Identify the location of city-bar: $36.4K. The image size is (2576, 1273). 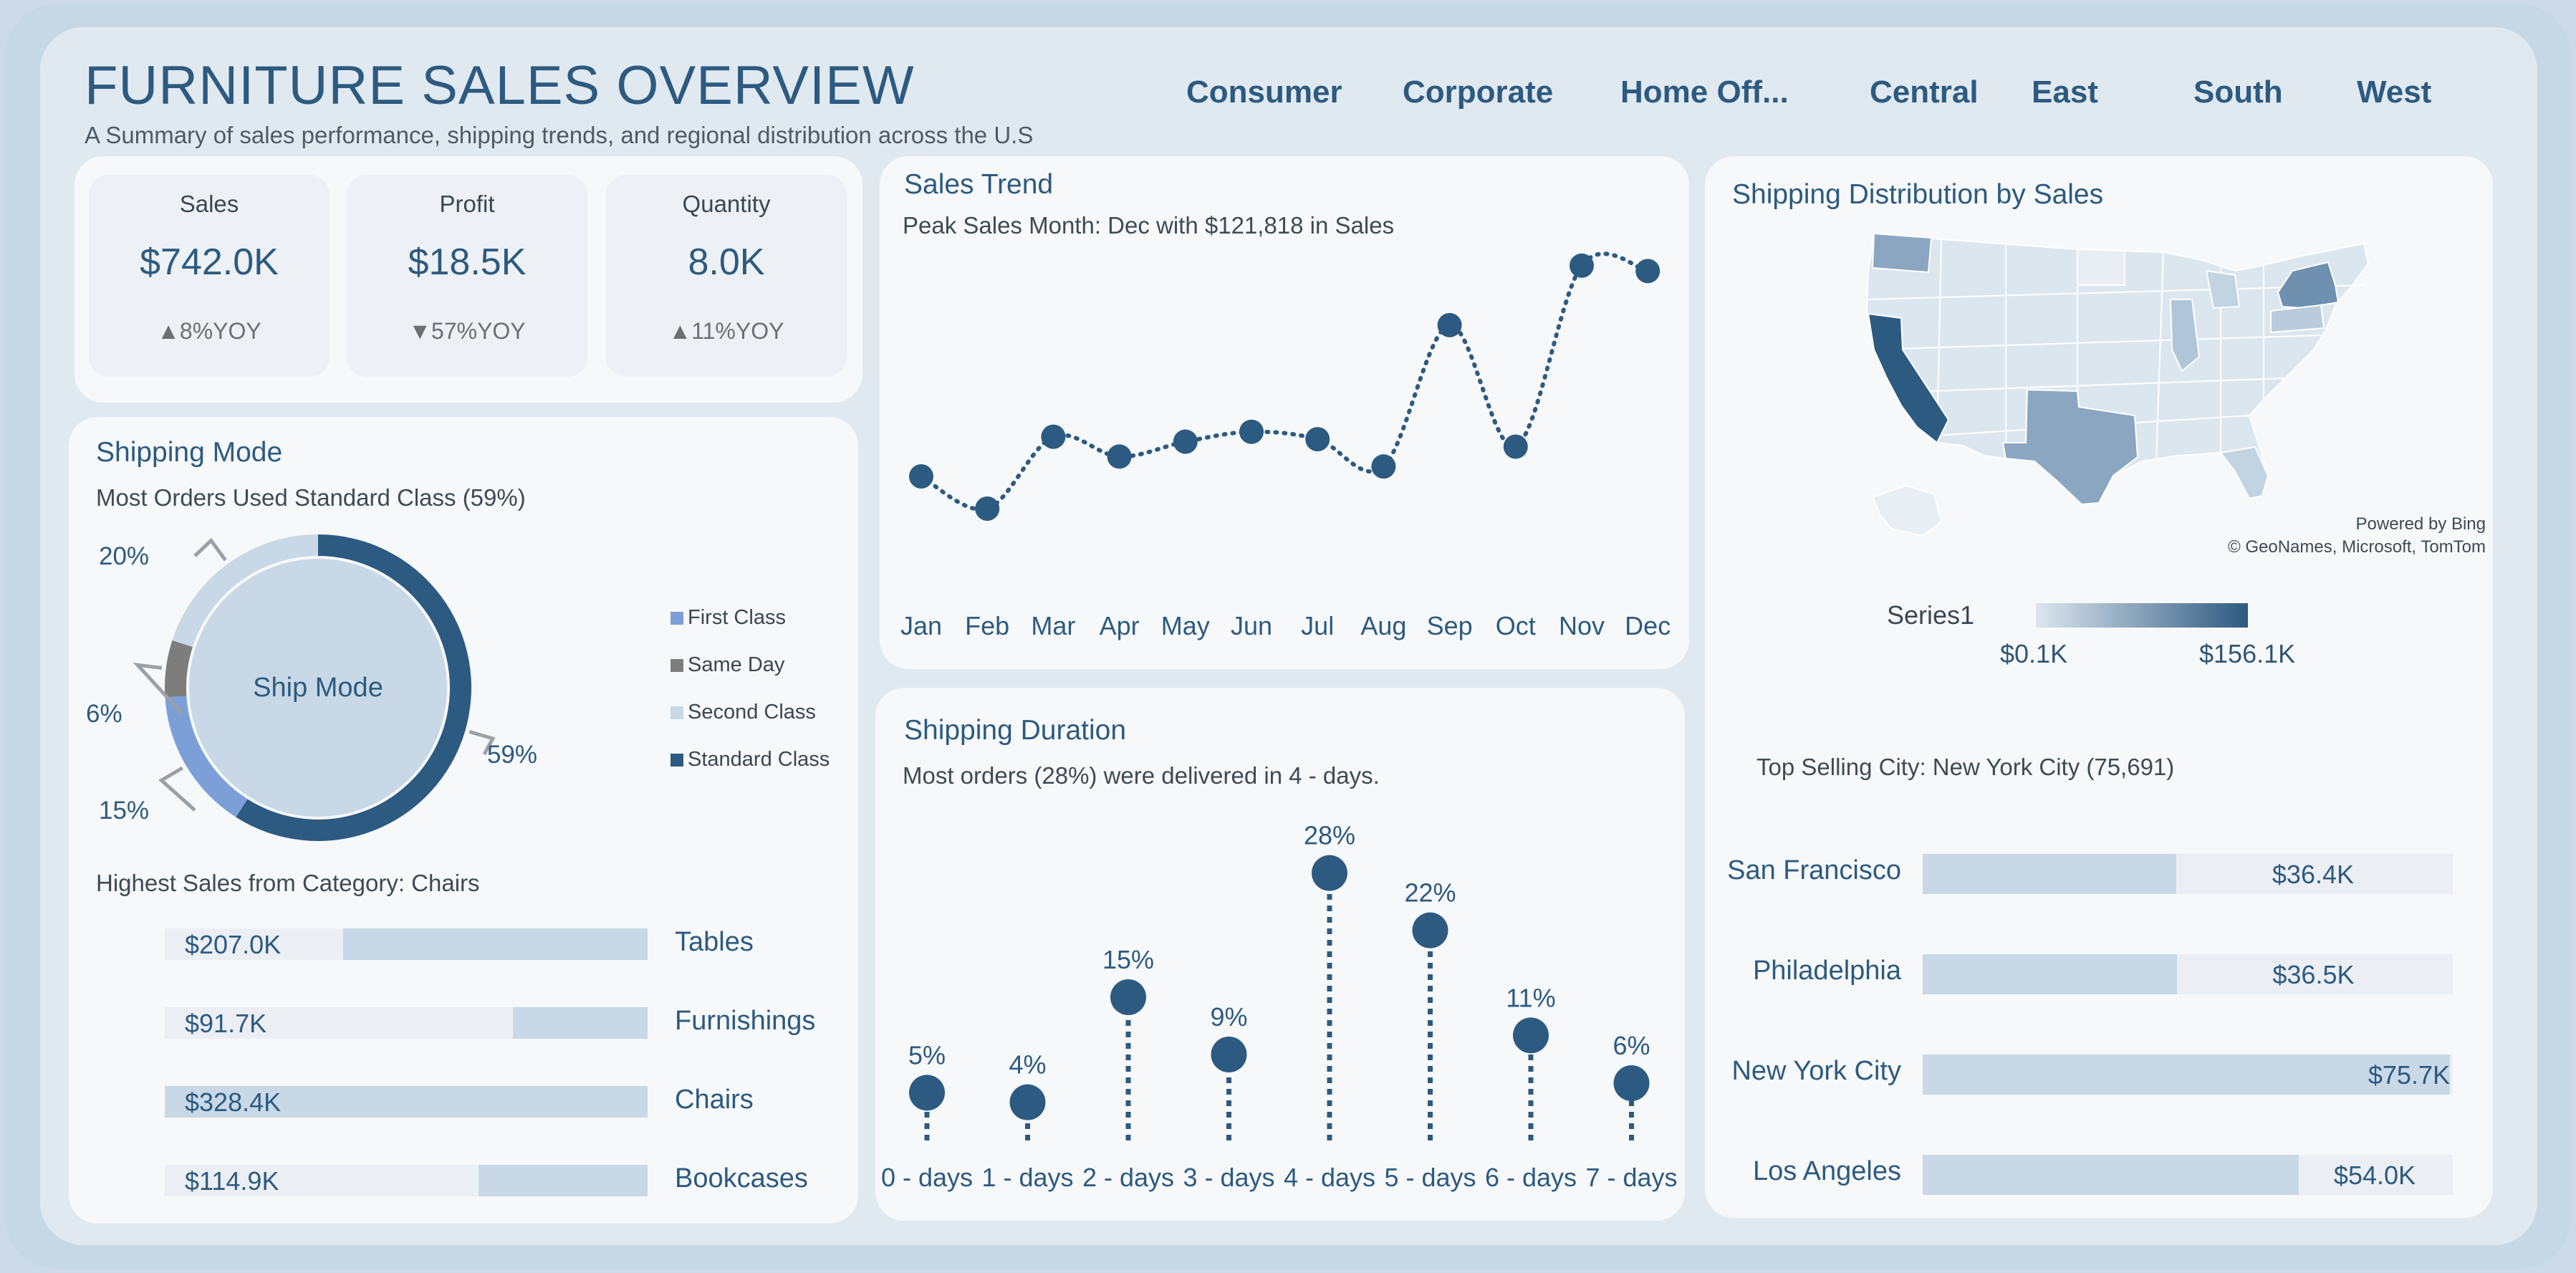
(2188, 874).